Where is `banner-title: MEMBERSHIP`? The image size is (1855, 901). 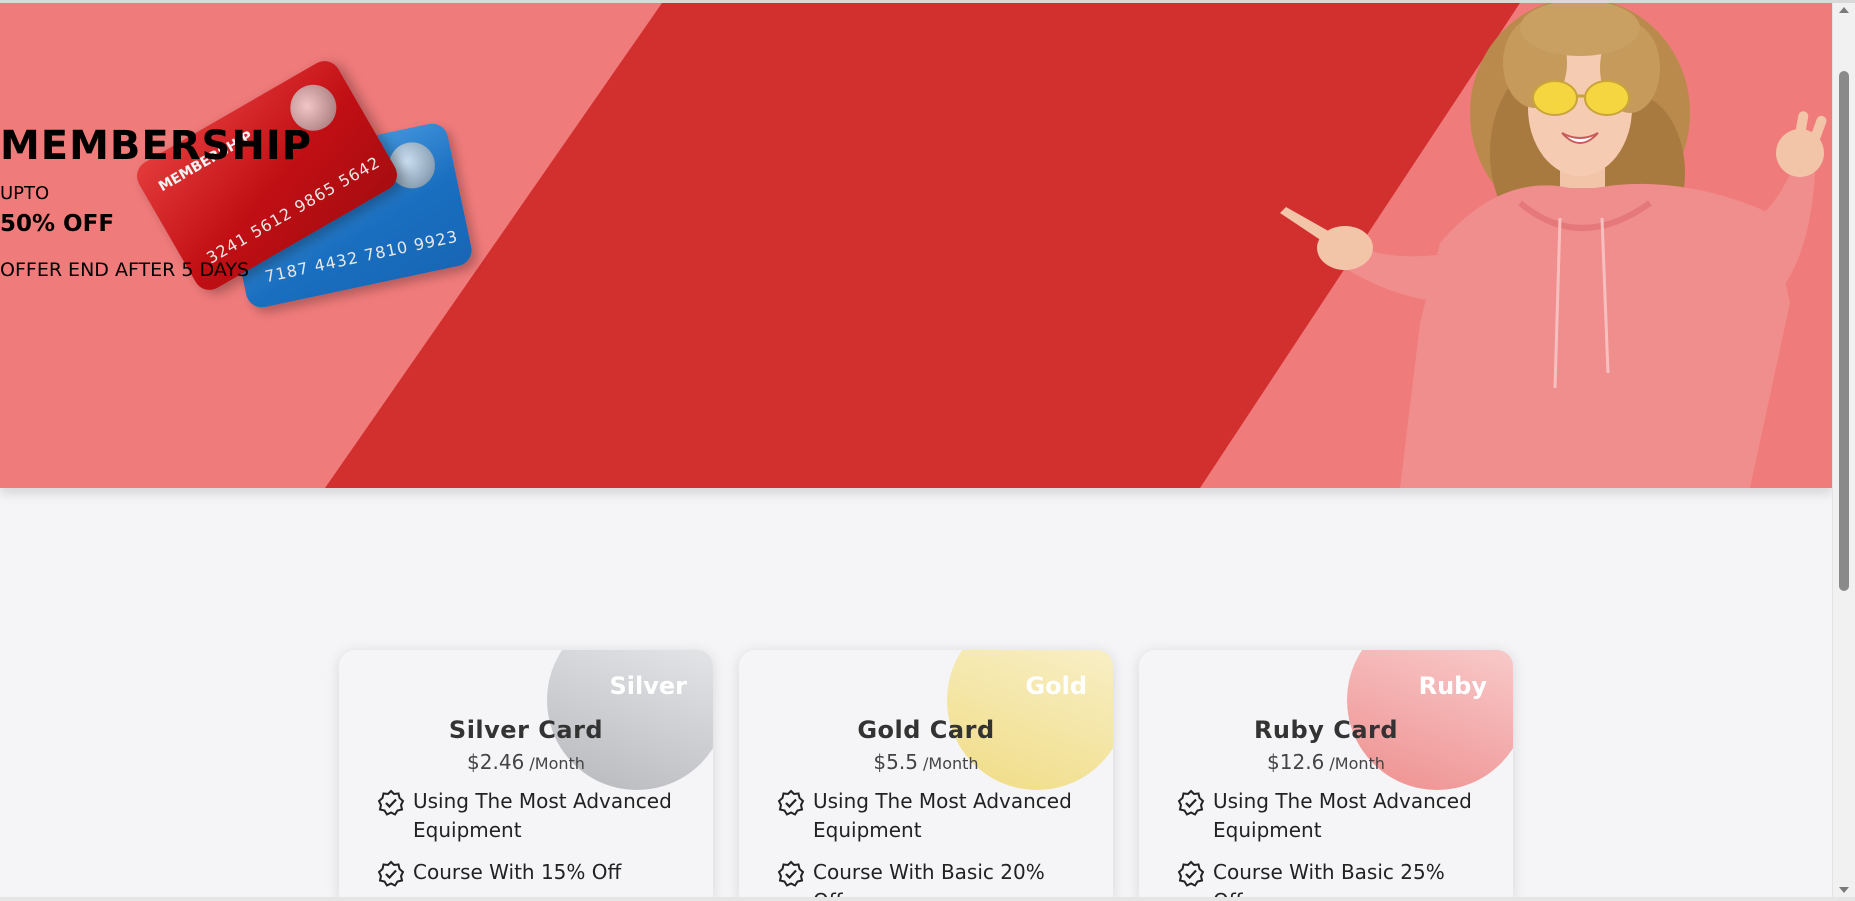 banner-title: MEMBERSHIP is located at coordinates (156, 146).